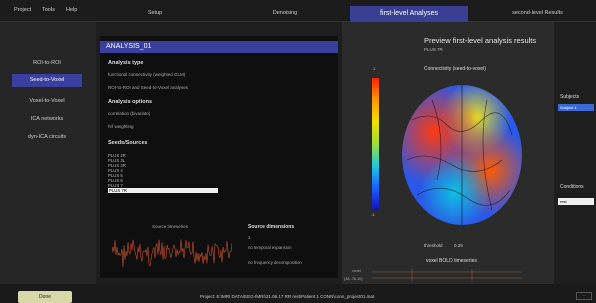 This screenshot has height=303, width=596. I want to click on menu-tools: Tools, so click(48, 10).